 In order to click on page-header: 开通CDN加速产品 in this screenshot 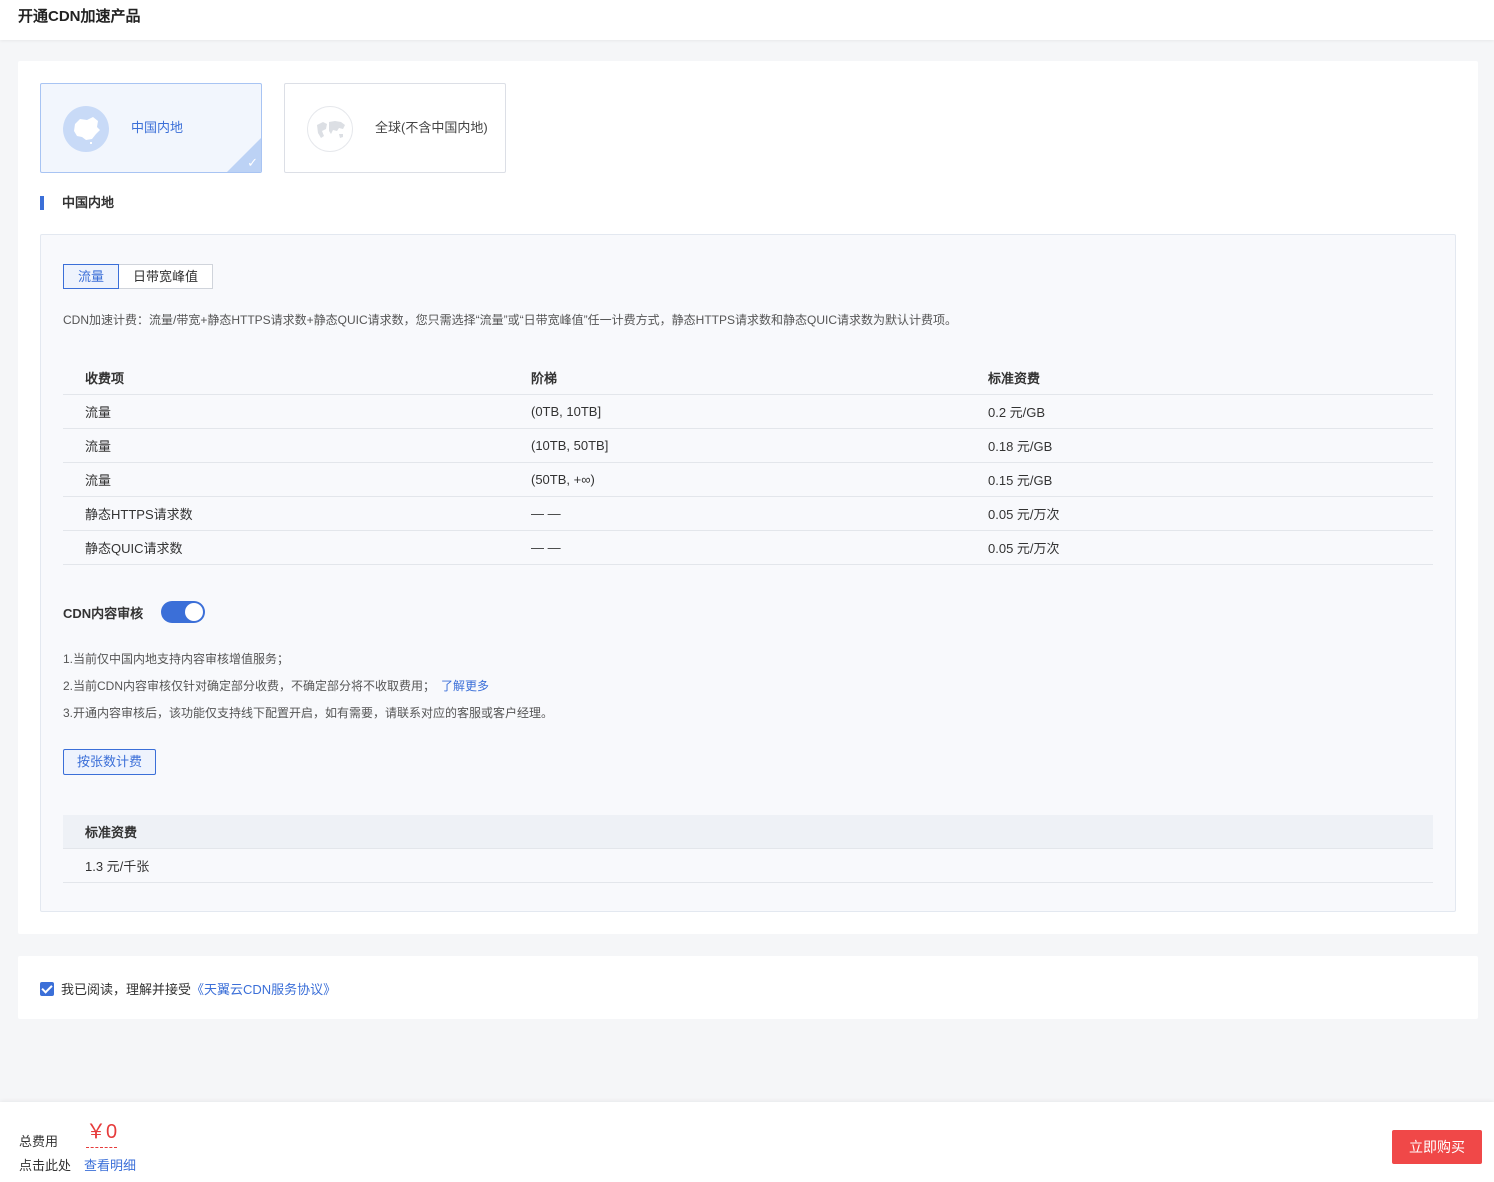, I will do `click(747, 20)`.